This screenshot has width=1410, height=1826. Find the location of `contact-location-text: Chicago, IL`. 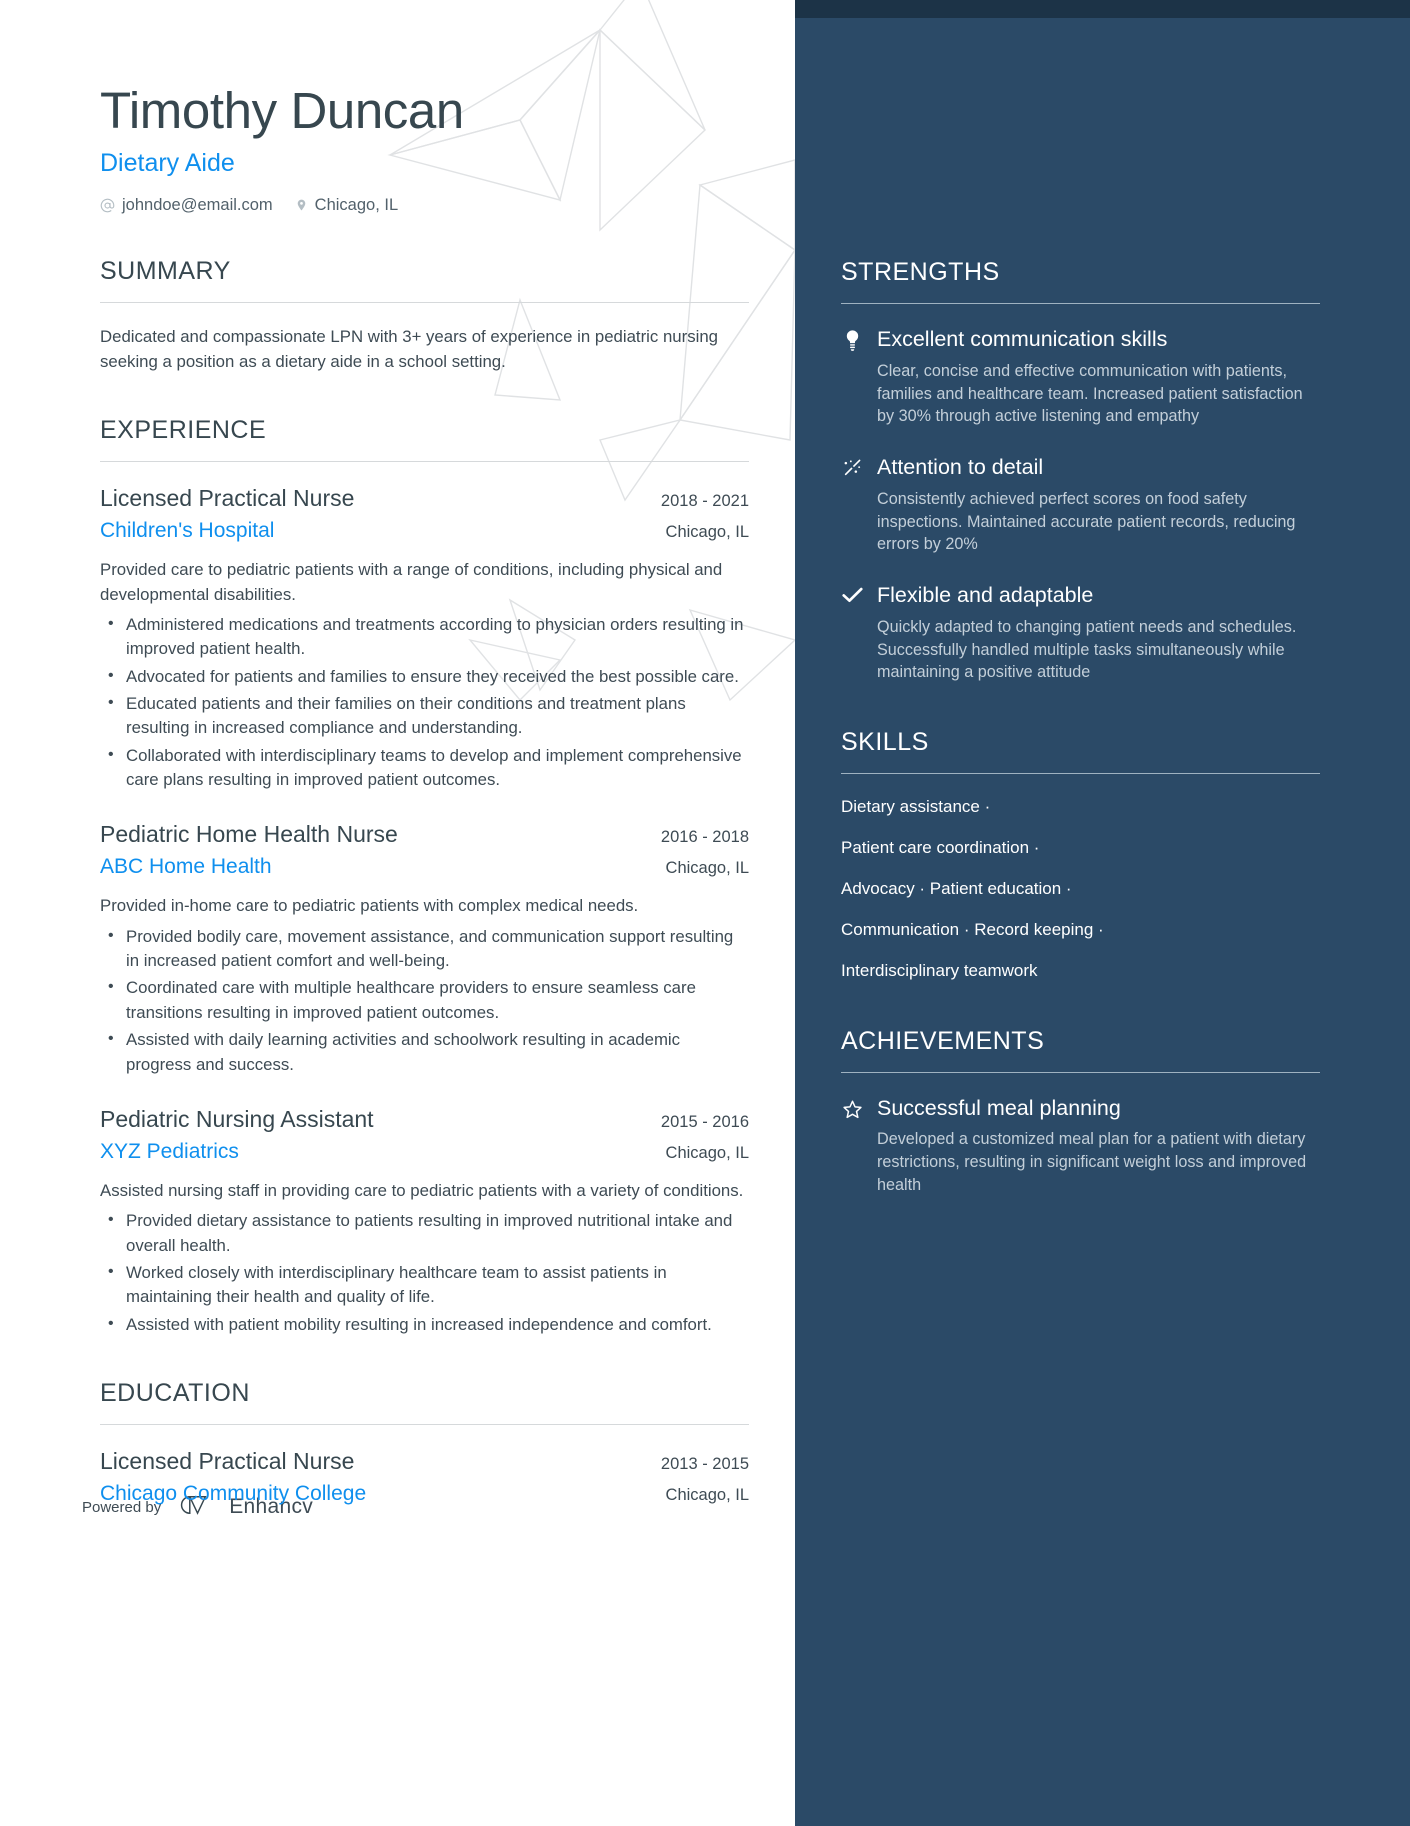

contact-location-text: Chicago, IL is located at coordinates (356, 204).